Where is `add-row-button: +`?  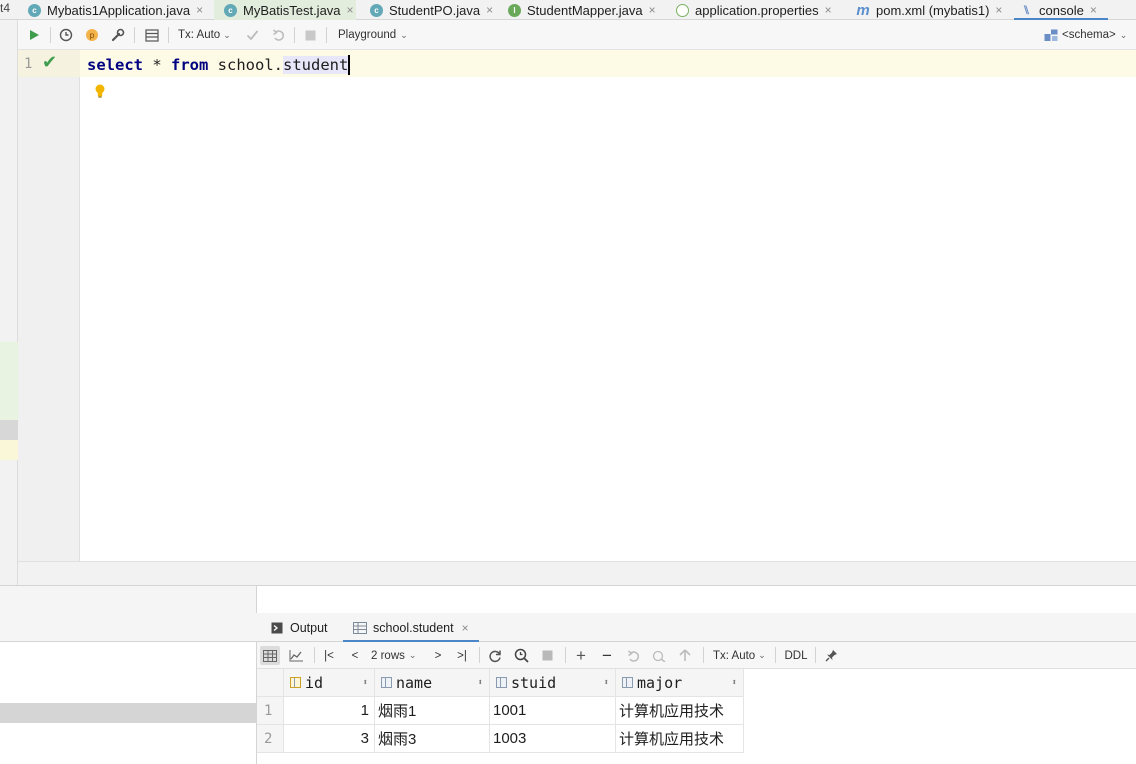
add-row-button: + is located at coordinates (581, 655).